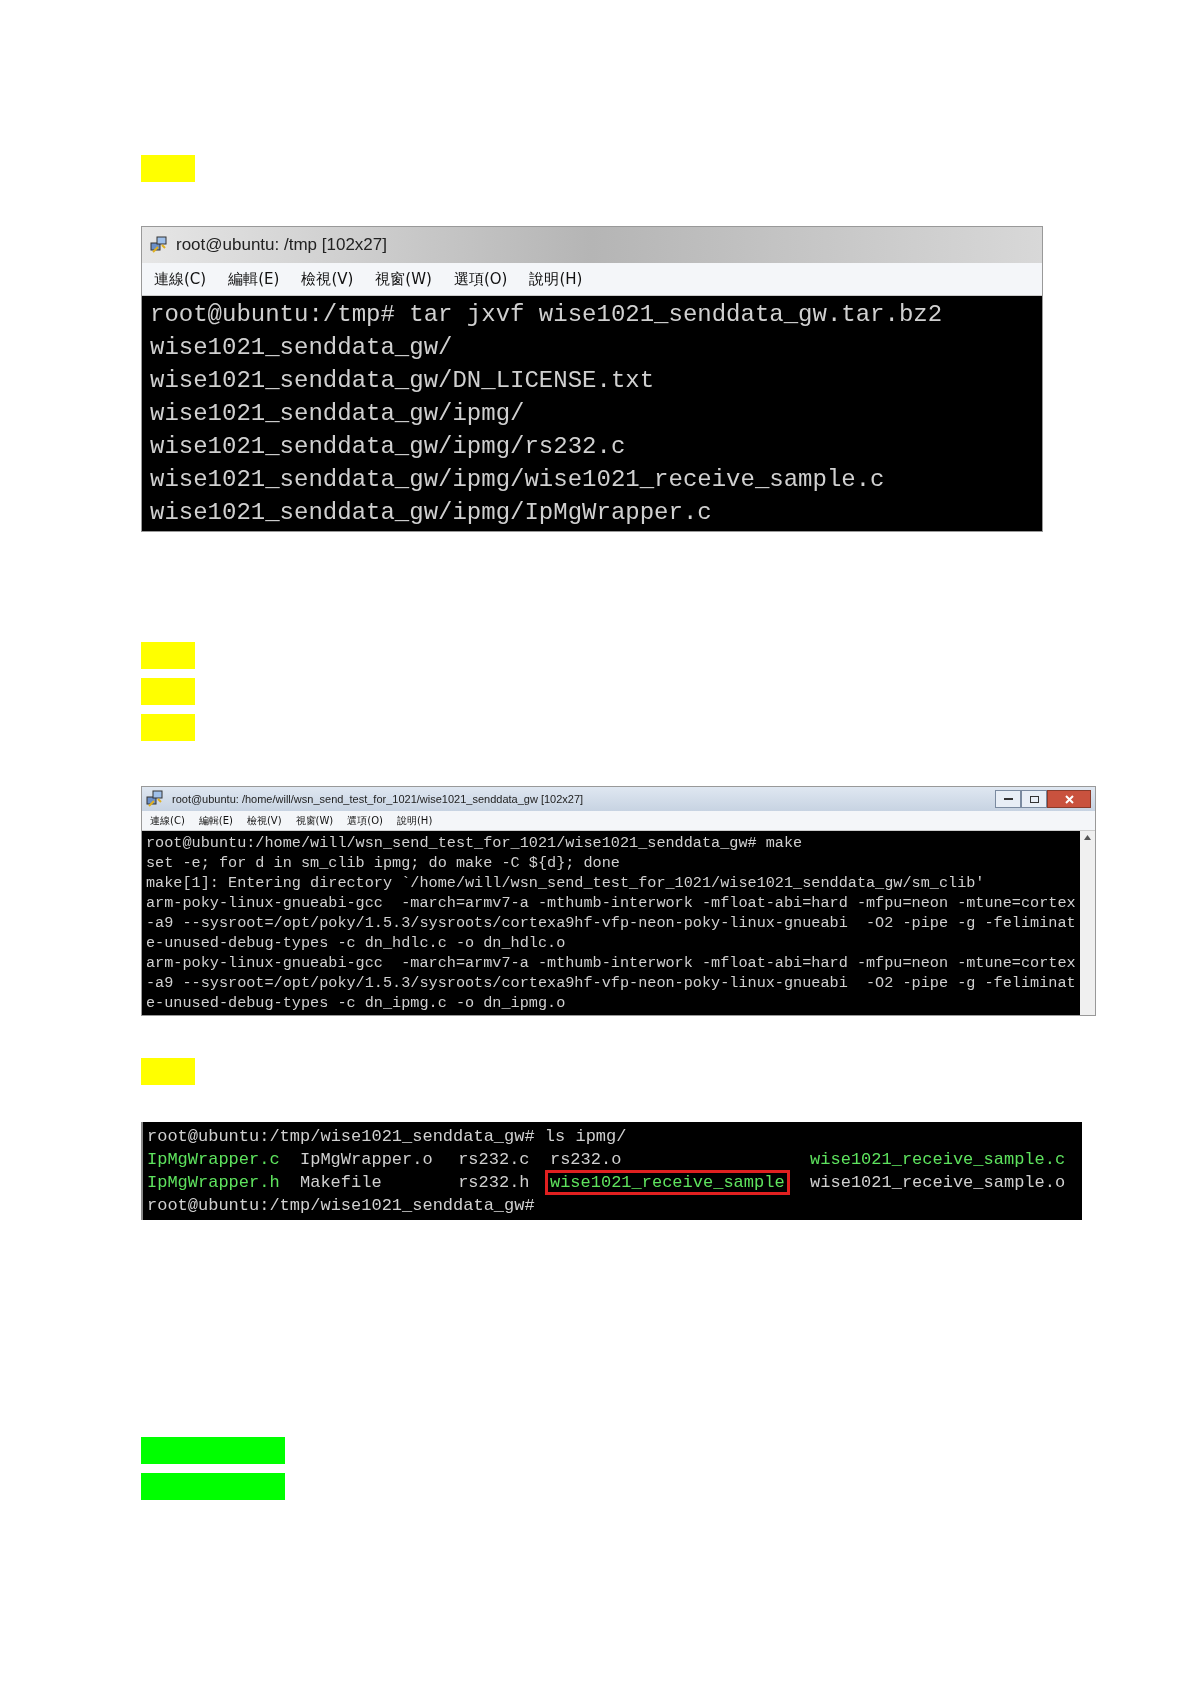  I want to click on file-name: IpMgWrapper.o, so click(366, 1159).